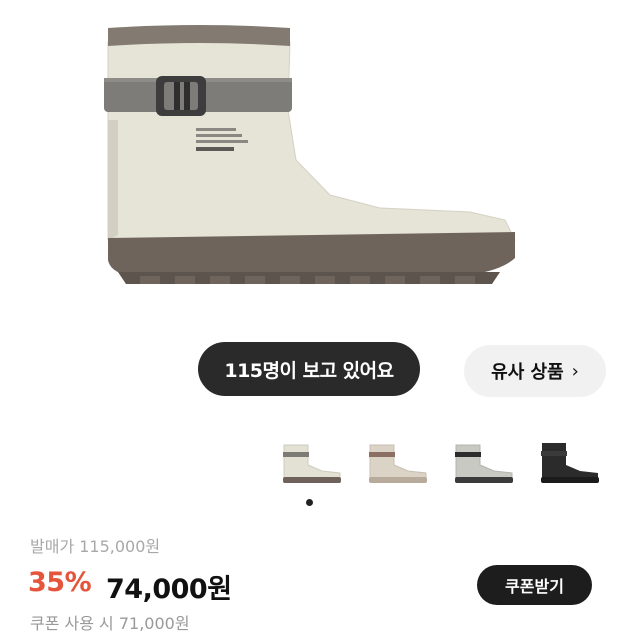 The width and height of the screenshot is (620, 634). Describe the element at coordinates (313, 463) in the screenshot. I see `thumbnail-cream` at that location.